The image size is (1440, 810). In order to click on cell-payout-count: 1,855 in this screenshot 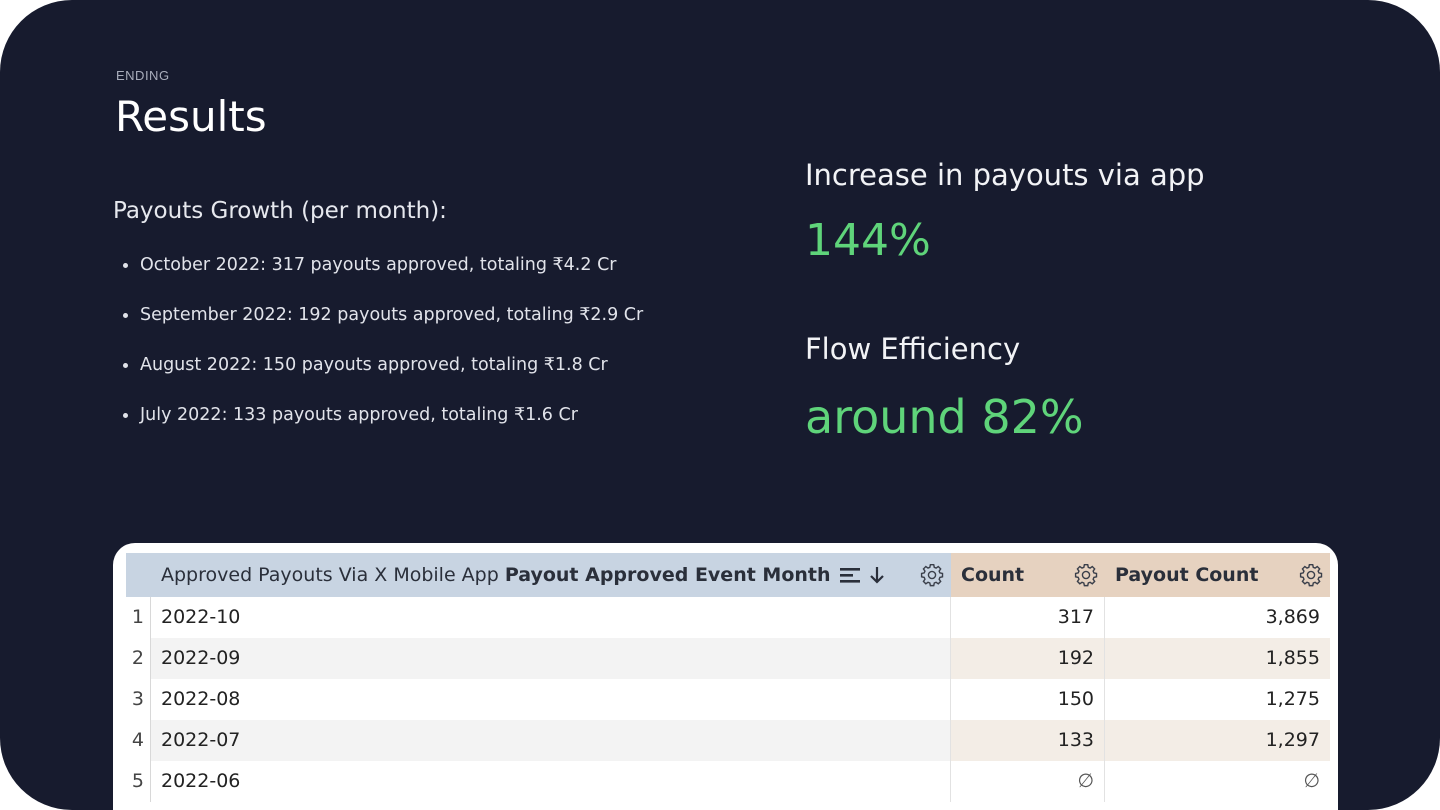, I will do `click(1217, 658)`.